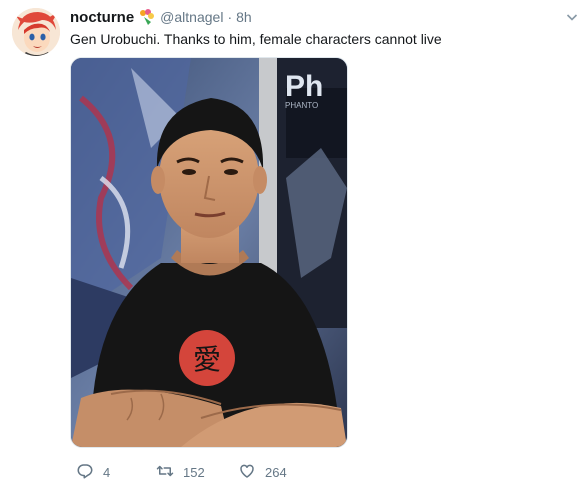 This screenshot has width=588, height=493. Describe the element at coordinates (276, 472) in the screenshot. I see `like-count: 264` at that location.